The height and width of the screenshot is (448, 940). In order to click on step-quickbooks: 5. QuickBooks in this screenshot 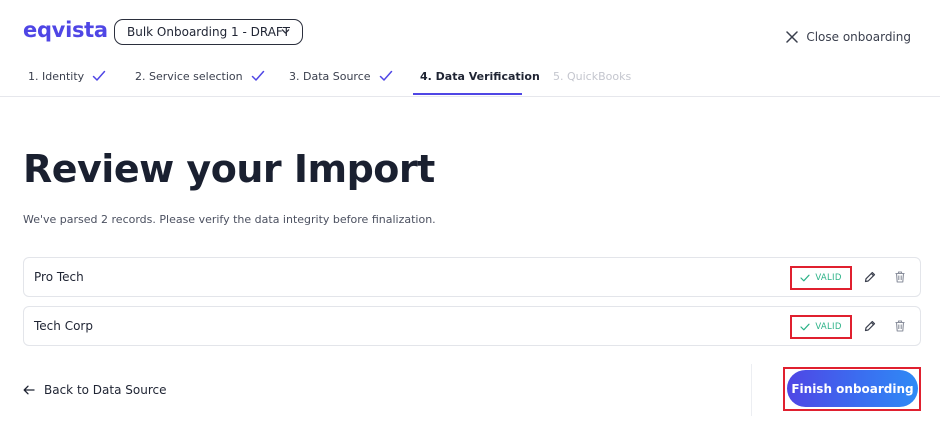, I will do `click(592, 76)`.